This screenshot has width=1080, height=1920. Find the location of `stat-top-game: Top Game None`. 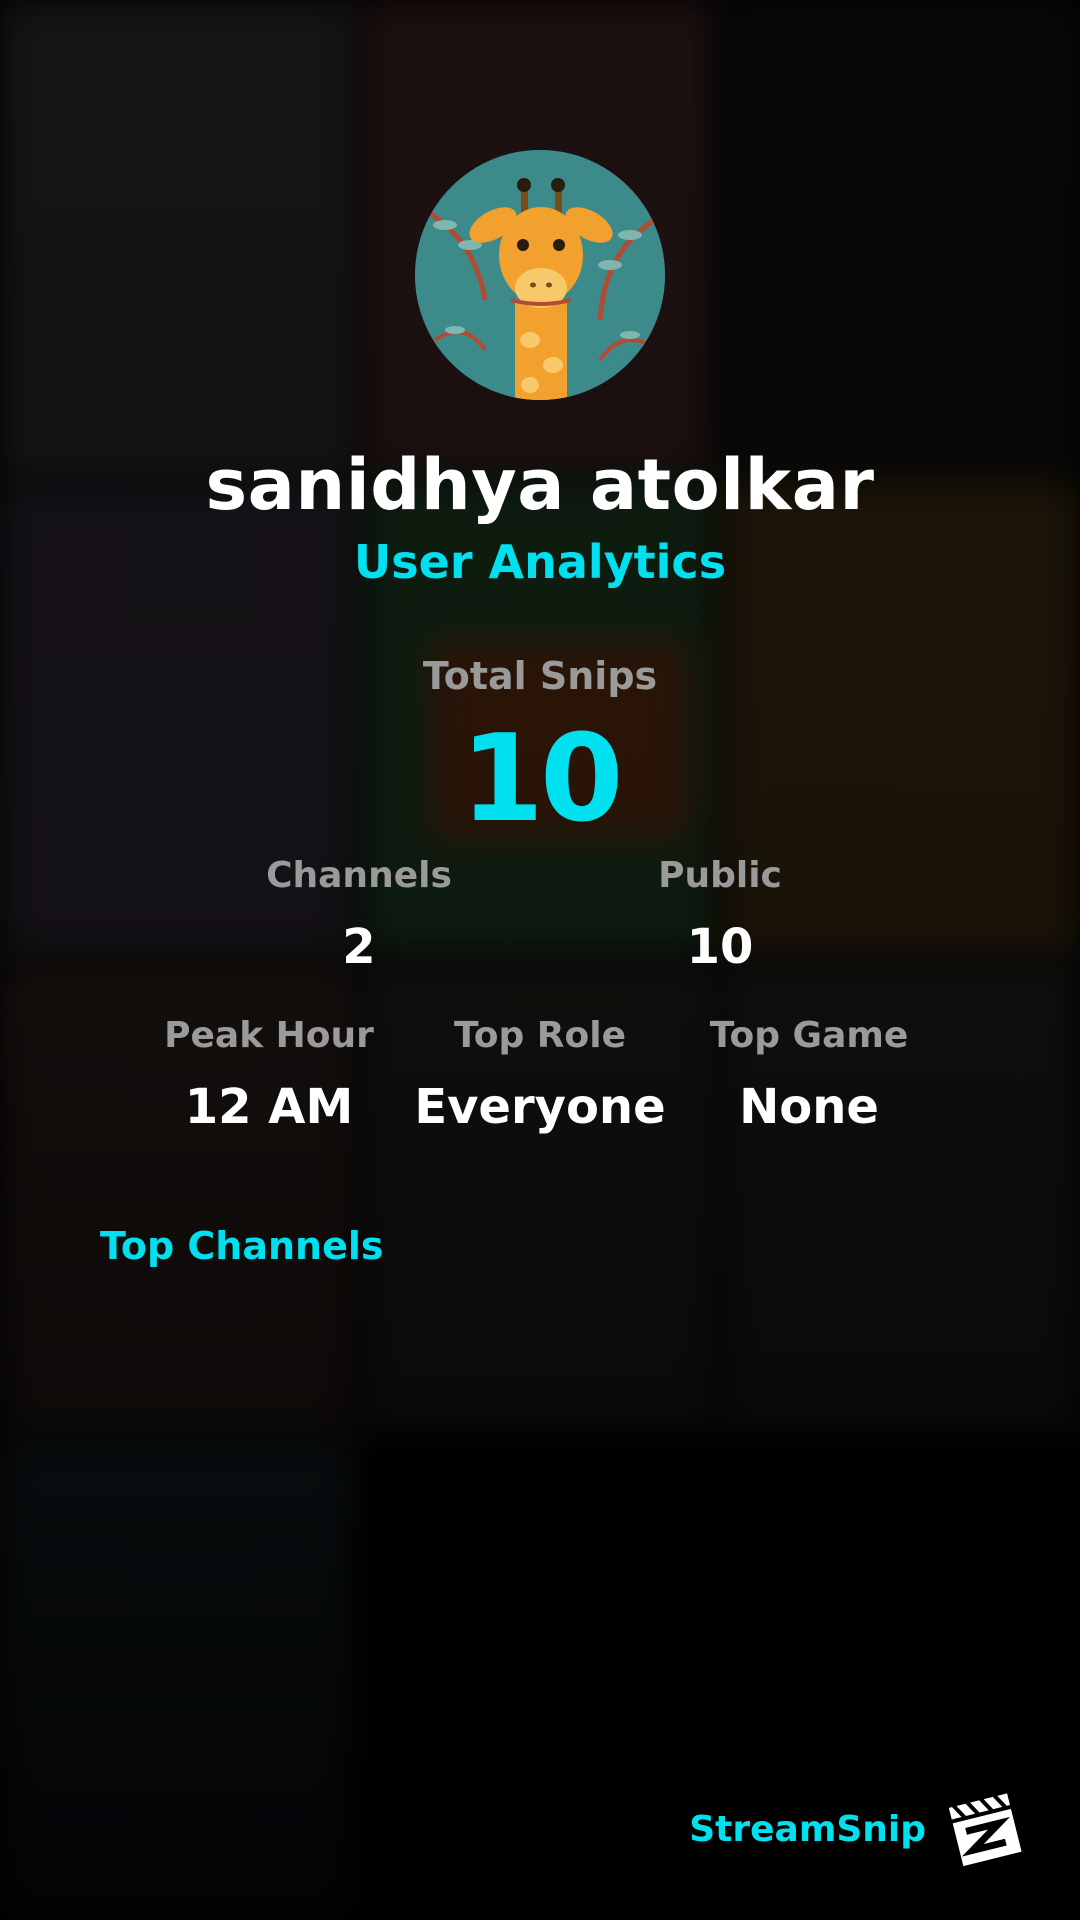

stat-top-game: Top Game None is located at coordinates (809, 1075).